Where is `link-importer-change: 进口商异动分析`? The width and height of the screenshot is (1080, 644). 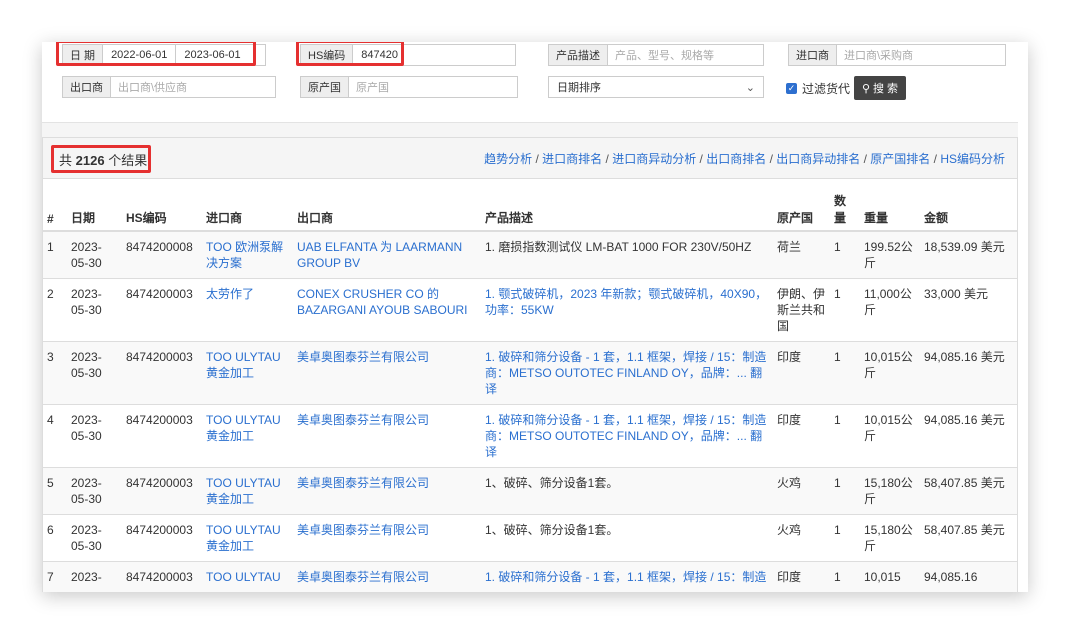
link-importer-change: 进口商异动分析 is located at coordinates (654, 159).